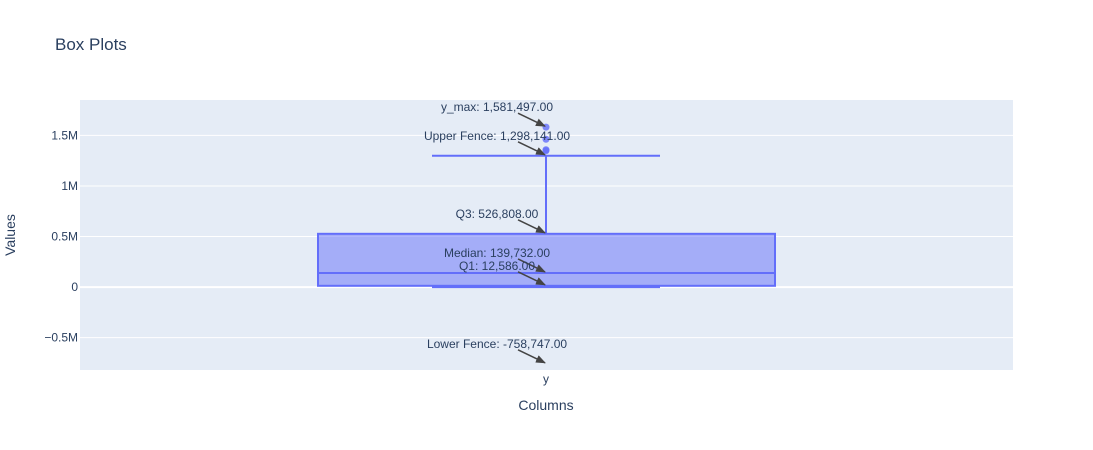  I want to click on y-axis-ticks: −0.5M 0 0.5M 1M 1.5M, so click(61, 236).